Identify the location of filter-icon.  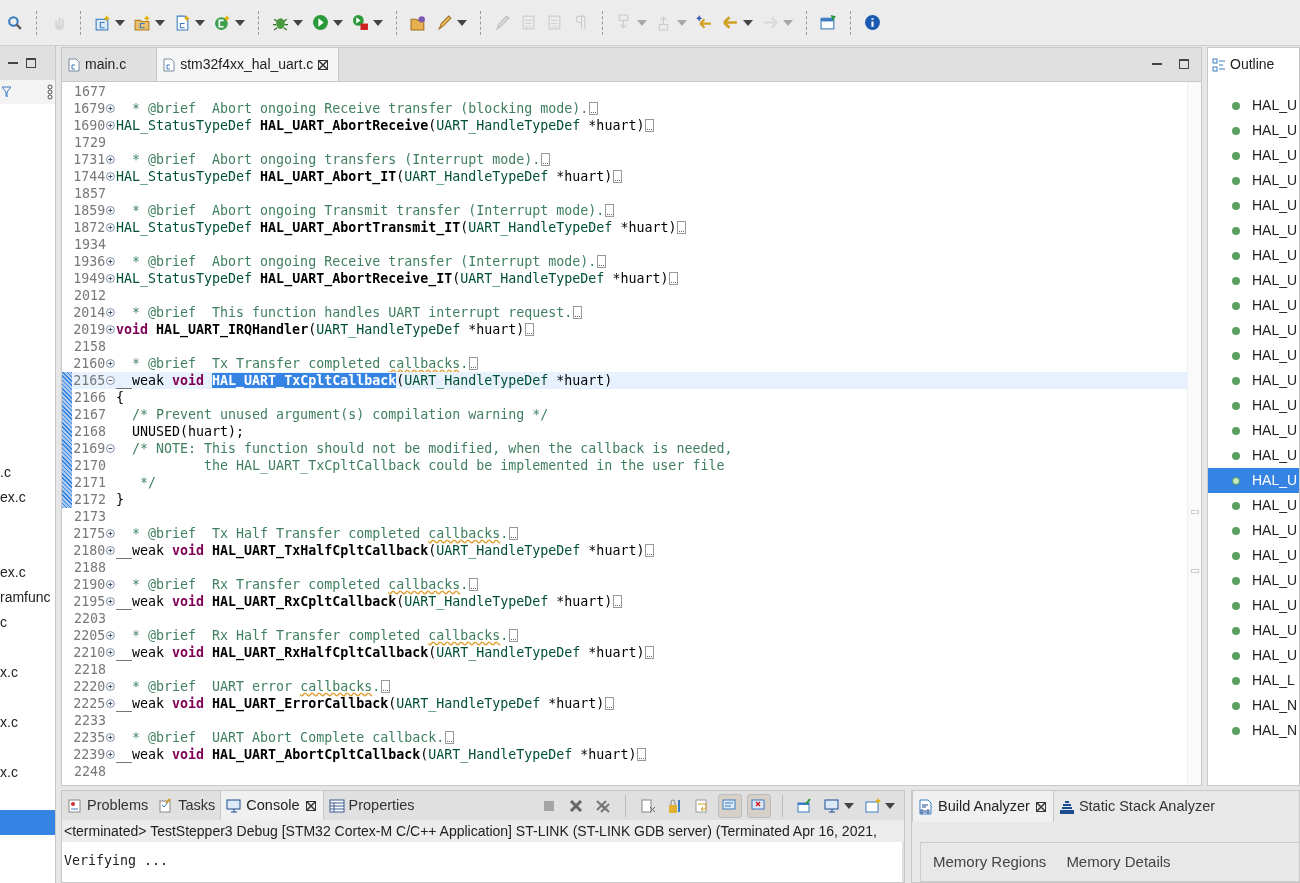
(6, 92).